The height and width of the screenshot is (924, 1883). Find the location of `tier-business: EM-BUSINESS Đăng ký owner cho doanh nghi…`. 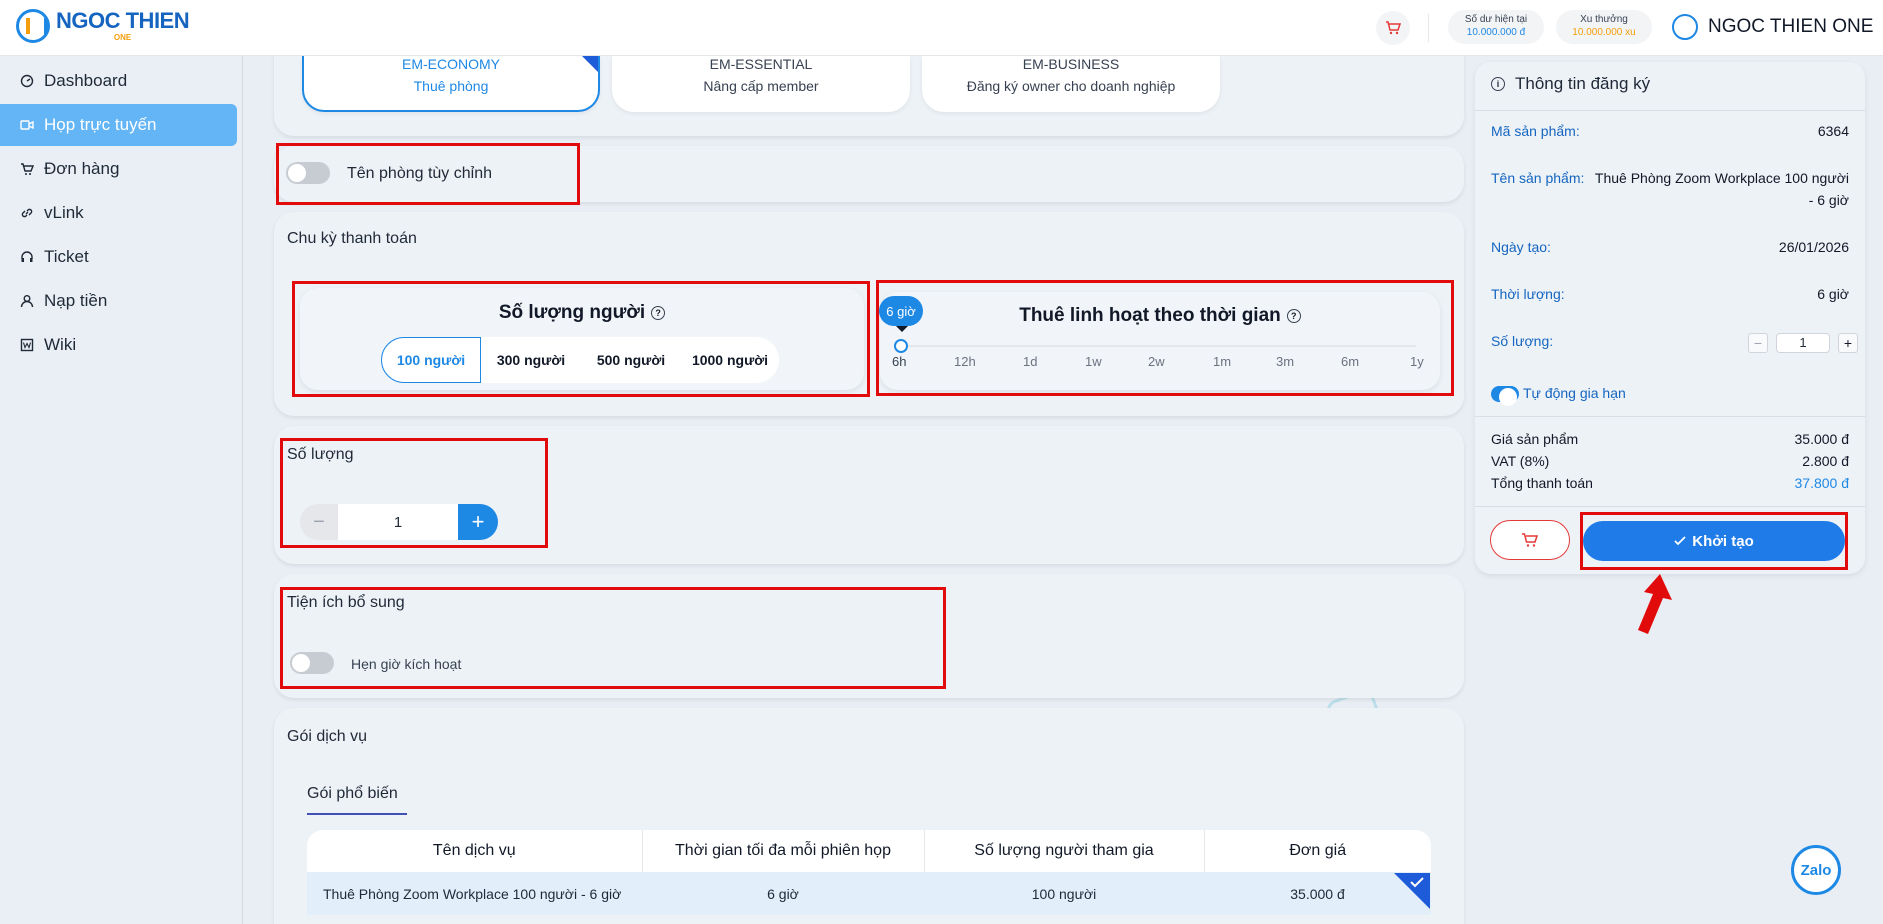

tier-business: EM-BUSINESS Đăng ký owner cho doanh nghi… is located at coordinates (1071, 84).